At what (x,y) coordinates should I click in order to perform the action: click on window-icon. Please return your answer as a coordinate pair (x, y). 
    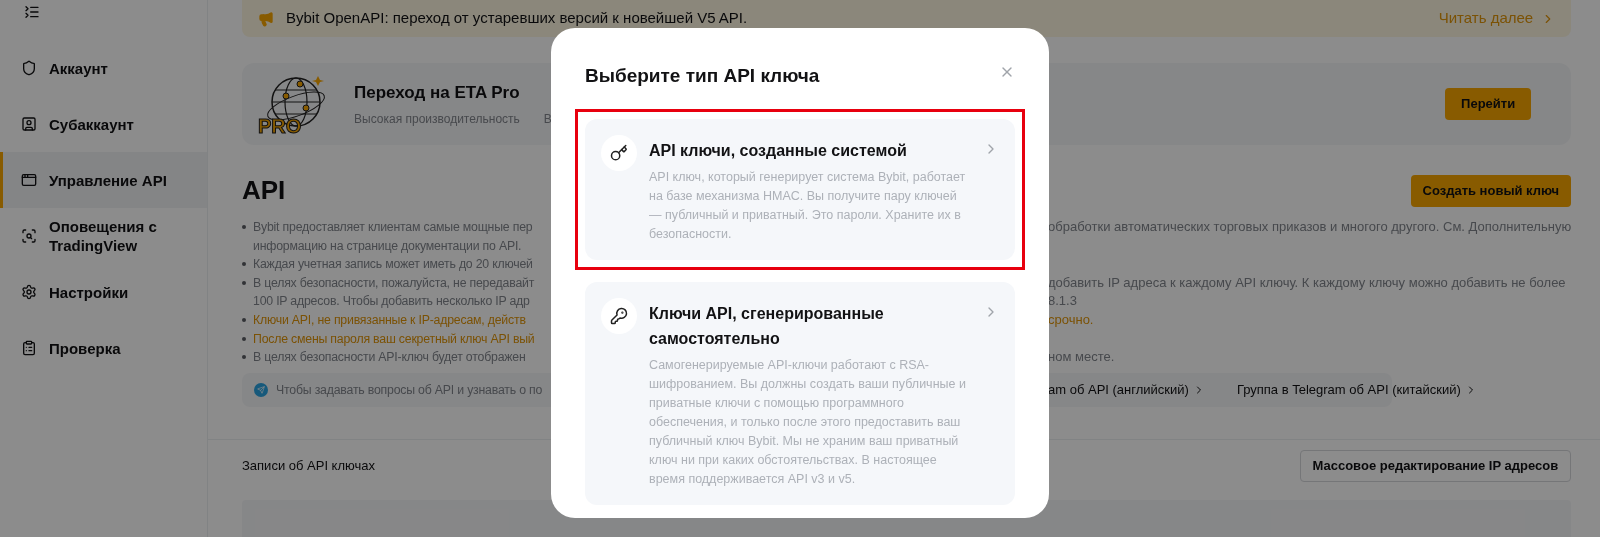
    Looking at the image, I should click on (29, 180).